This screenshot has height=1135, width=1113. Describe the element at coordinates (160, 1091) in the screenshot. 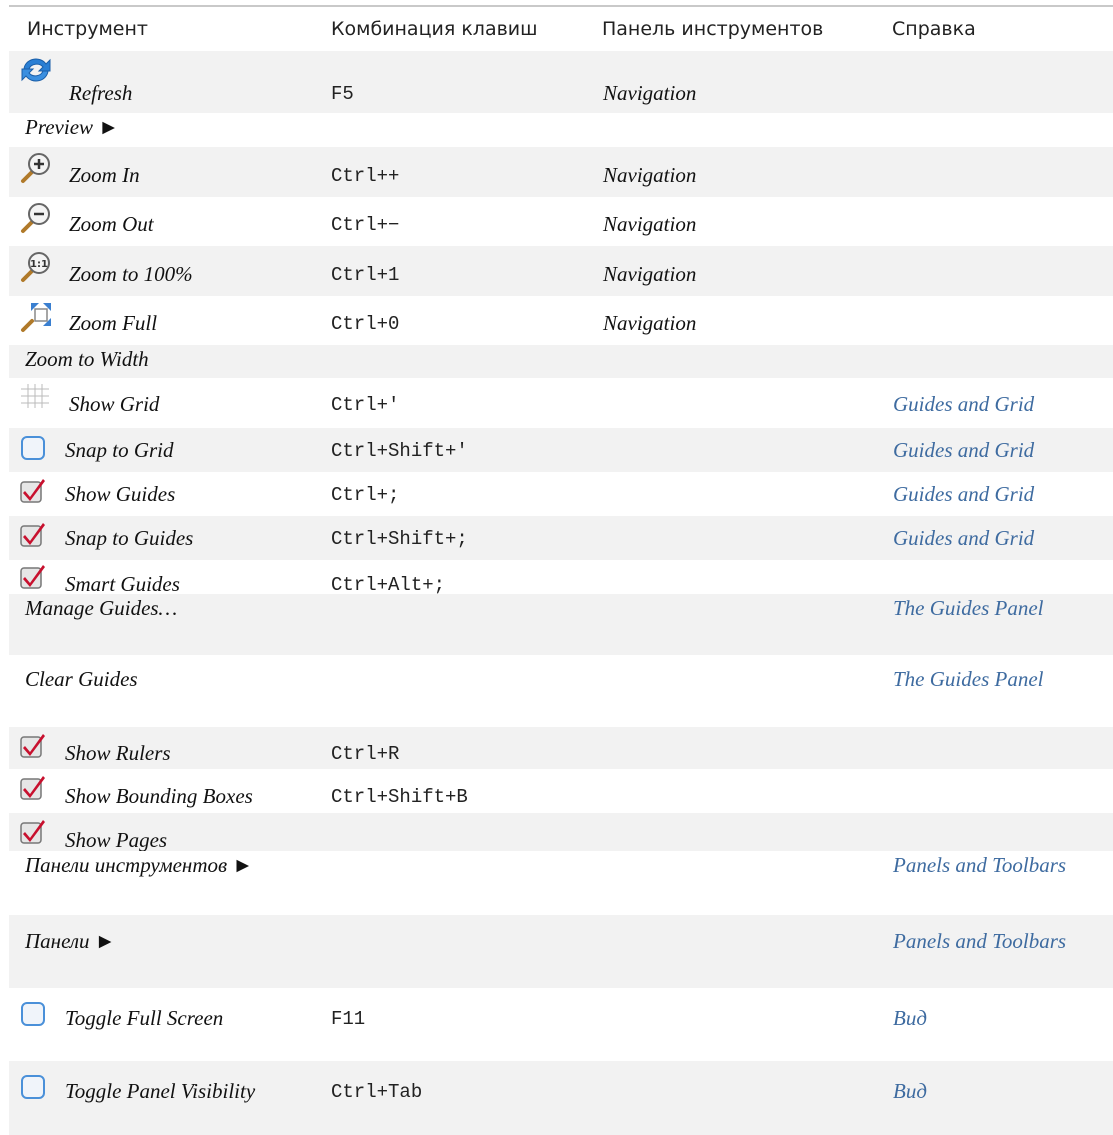

I see `tool-name: Toggle Panel Visibility` at that location.